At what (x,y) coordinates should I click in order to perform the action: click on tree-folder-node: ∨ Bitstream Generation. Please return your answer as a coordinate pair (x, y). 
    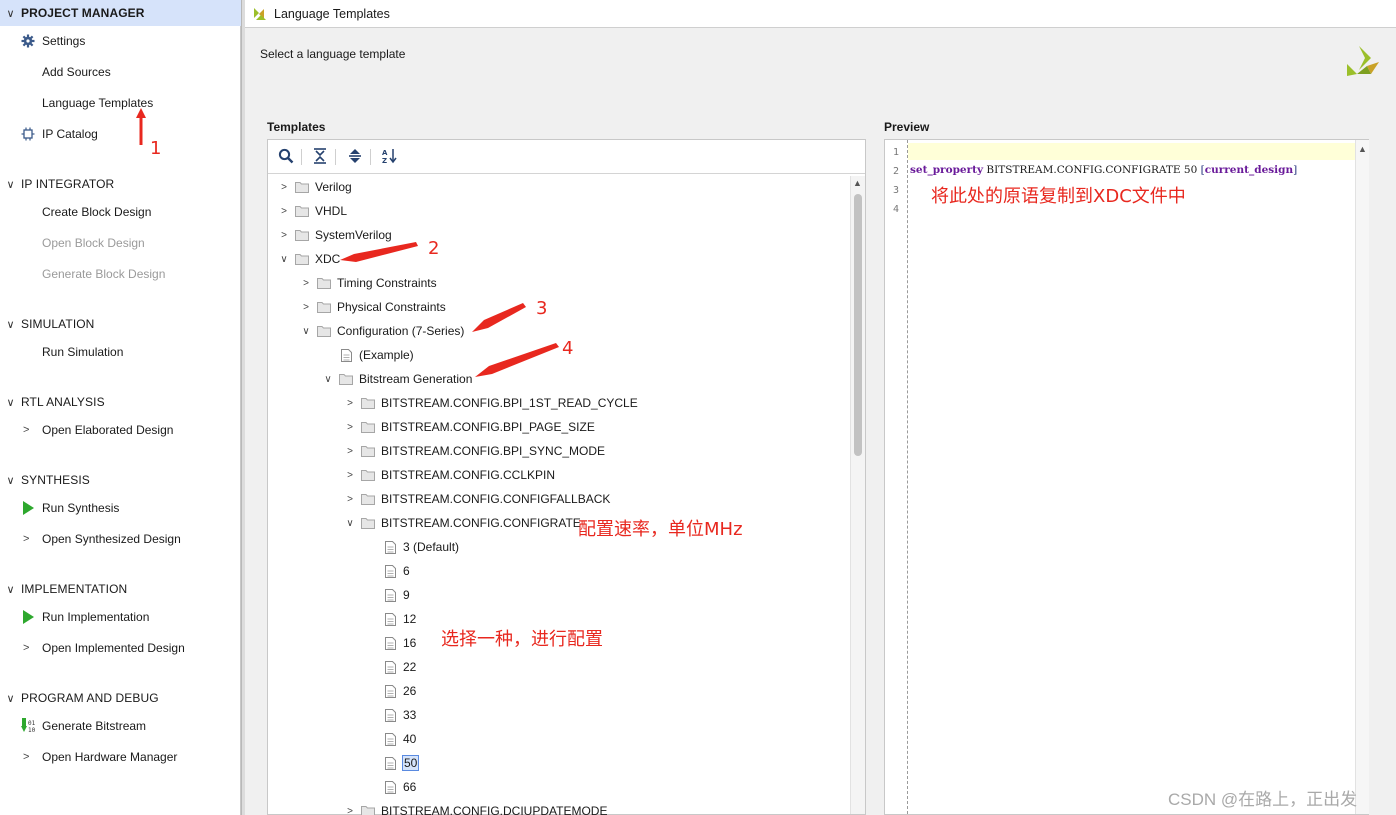
    Looking at the image, I should click on (396, 379).